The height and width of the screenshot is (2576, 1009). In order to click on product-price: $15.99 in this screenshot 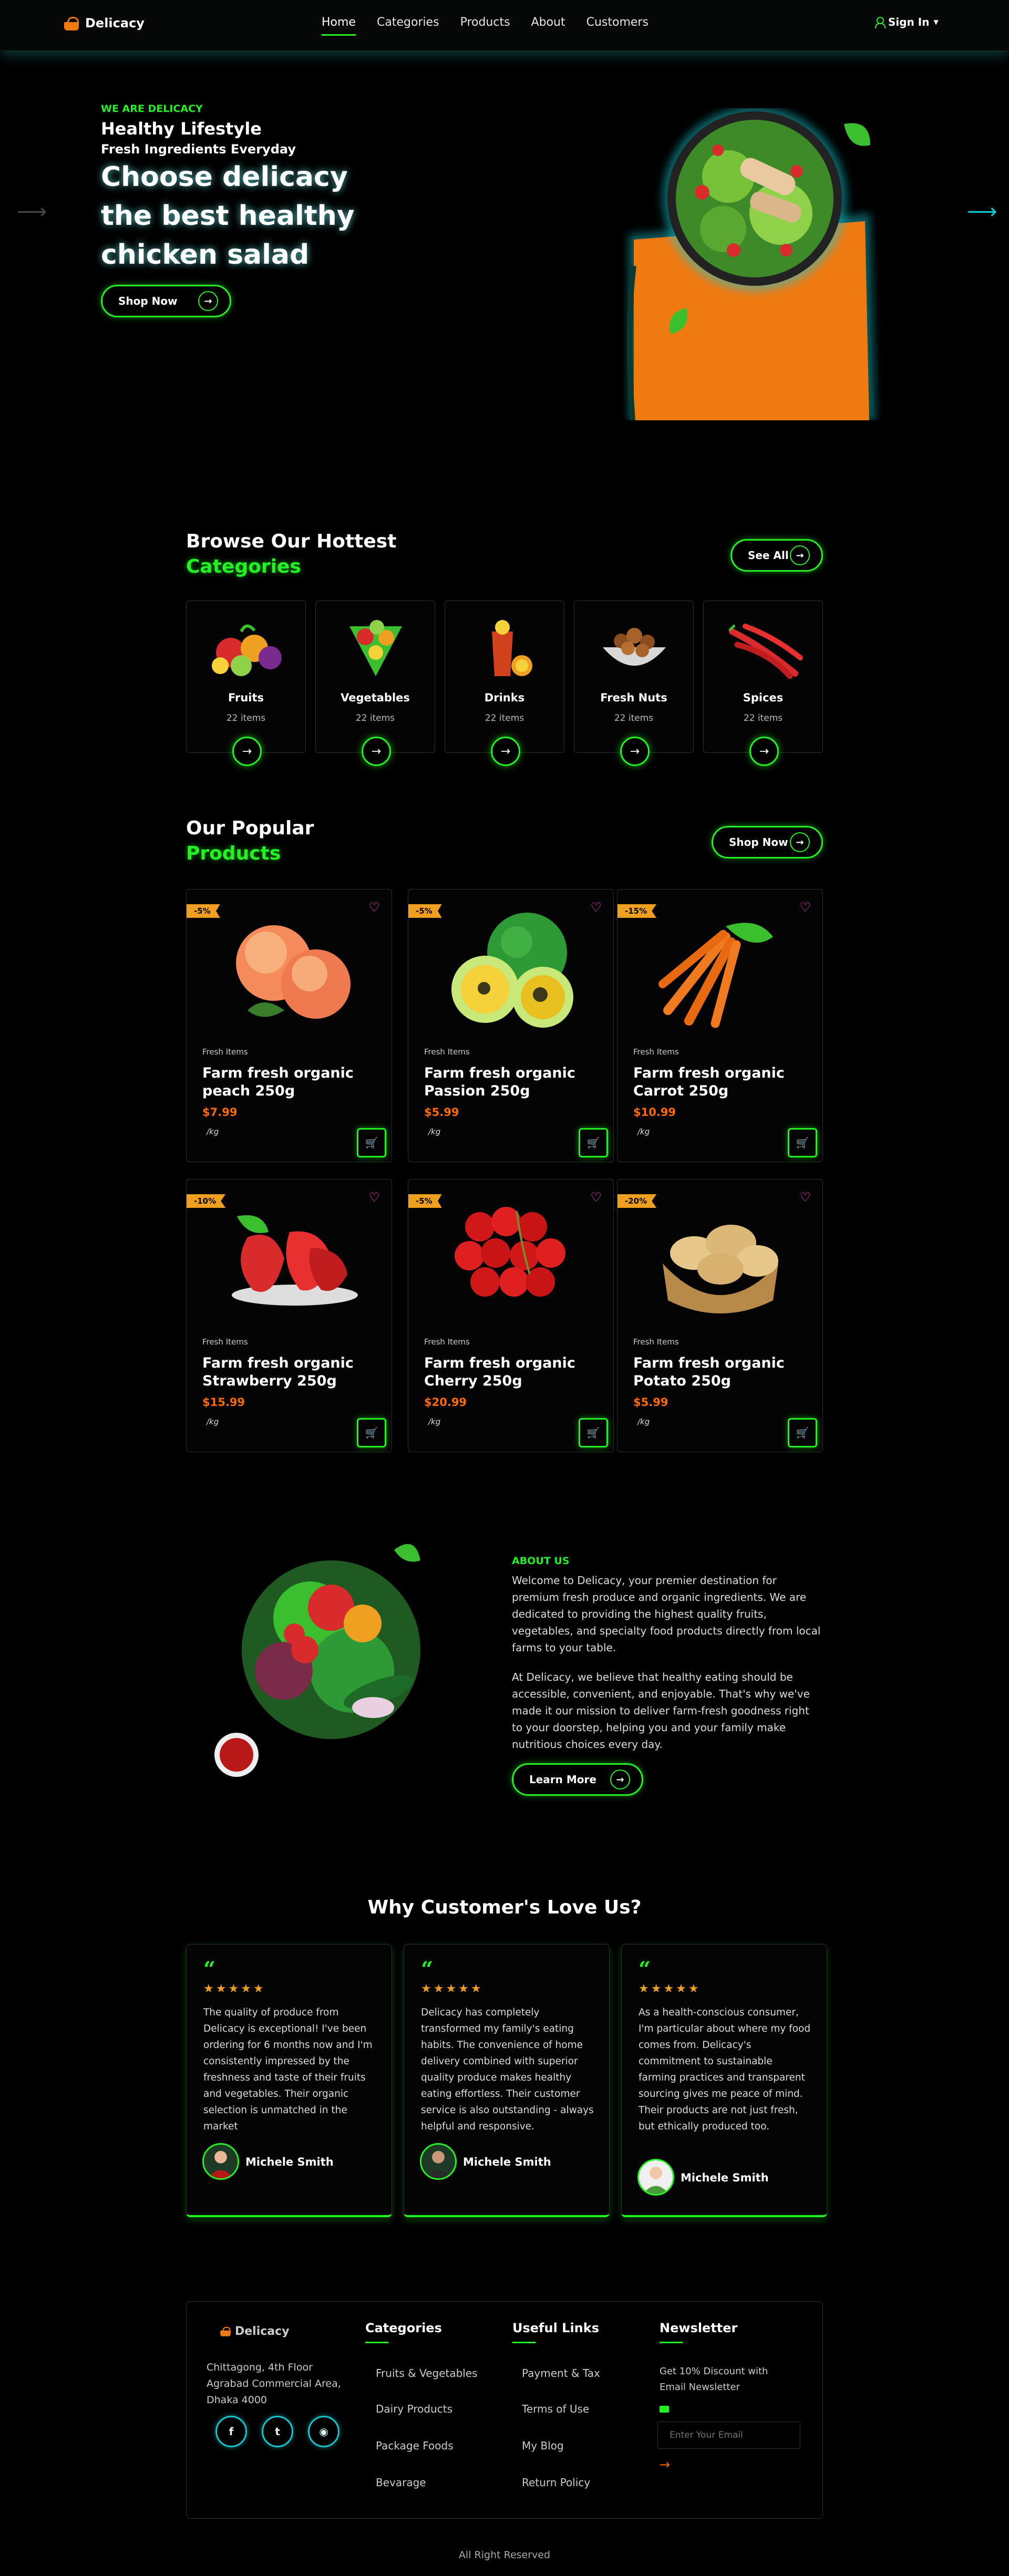, I will do `click(223, 1402)`.